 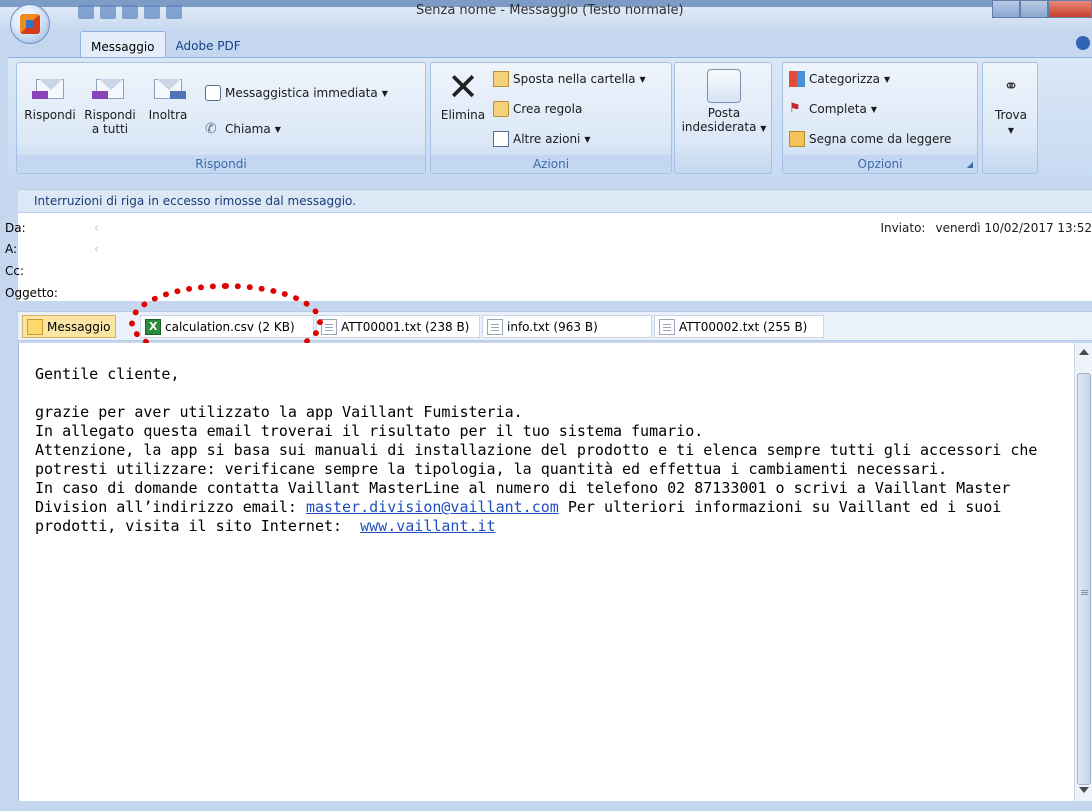 I want to click on cc-label: Cc:, so click(x=15, y=271).